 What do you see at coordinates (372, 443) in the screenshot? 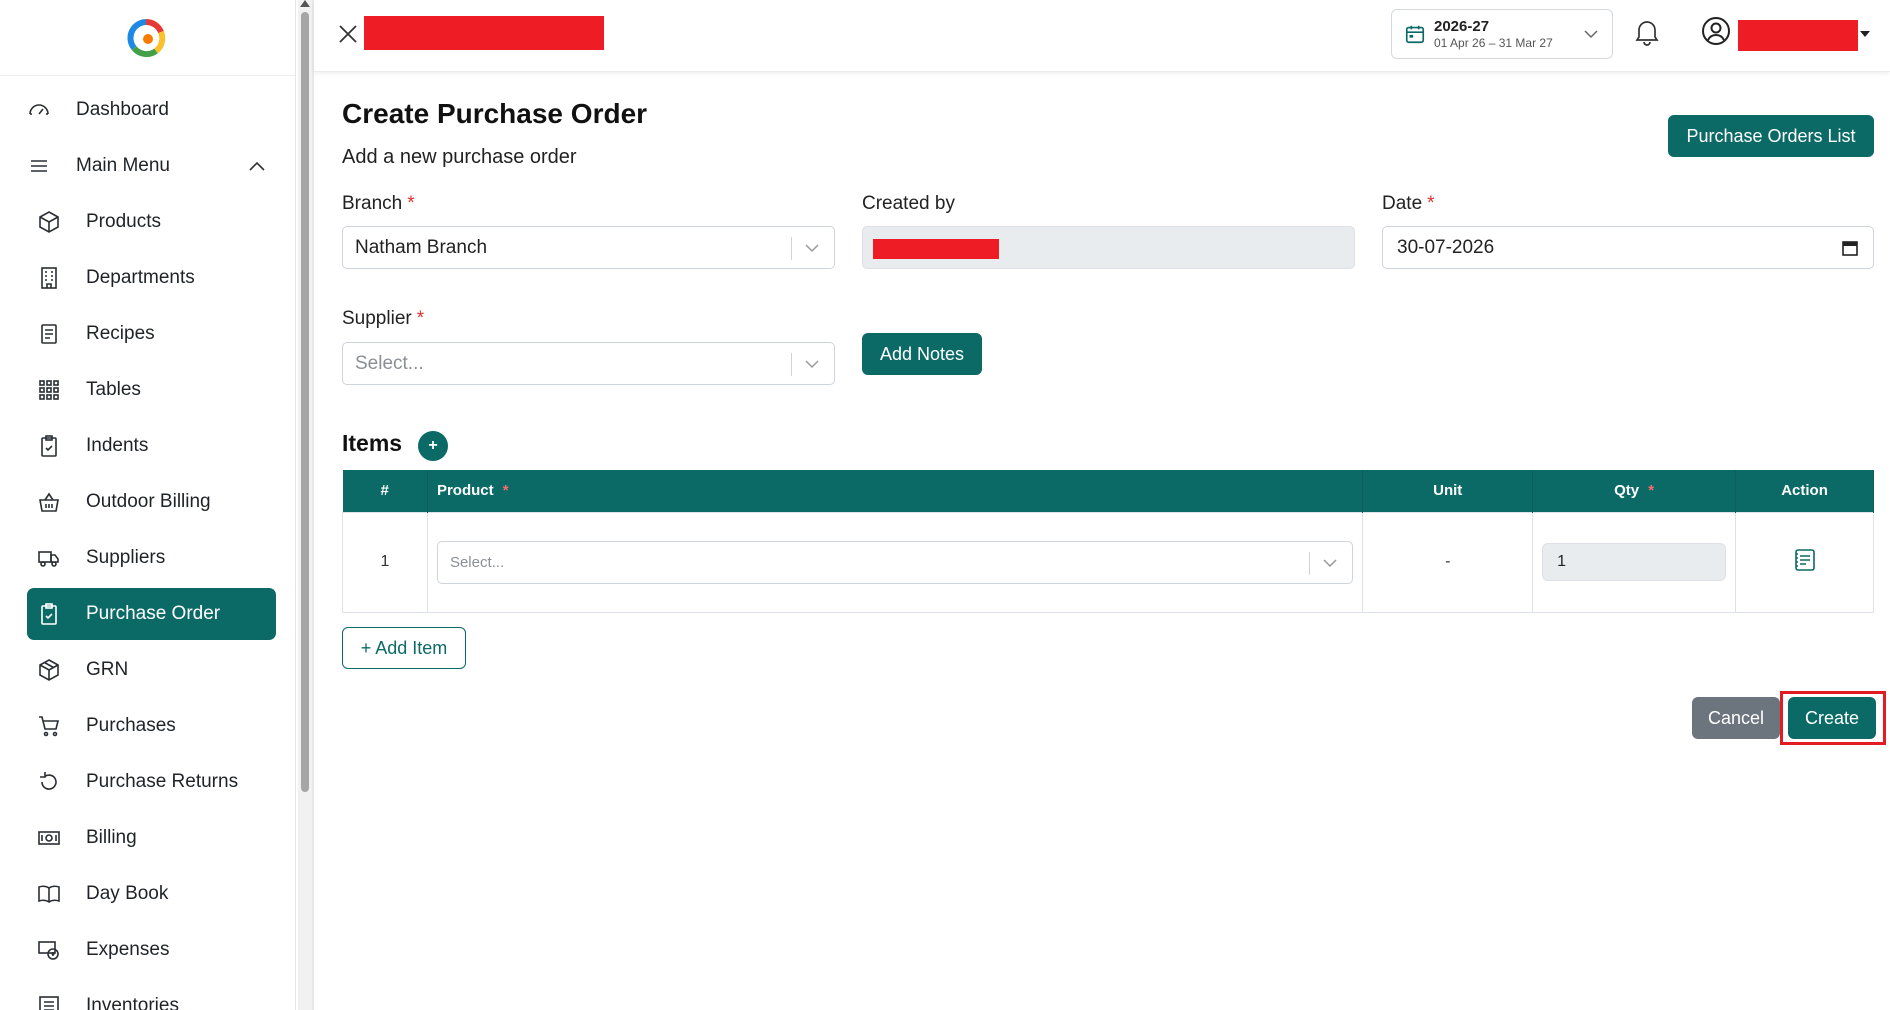
I see `items-heading: Items` at bounding box center [372, 443].